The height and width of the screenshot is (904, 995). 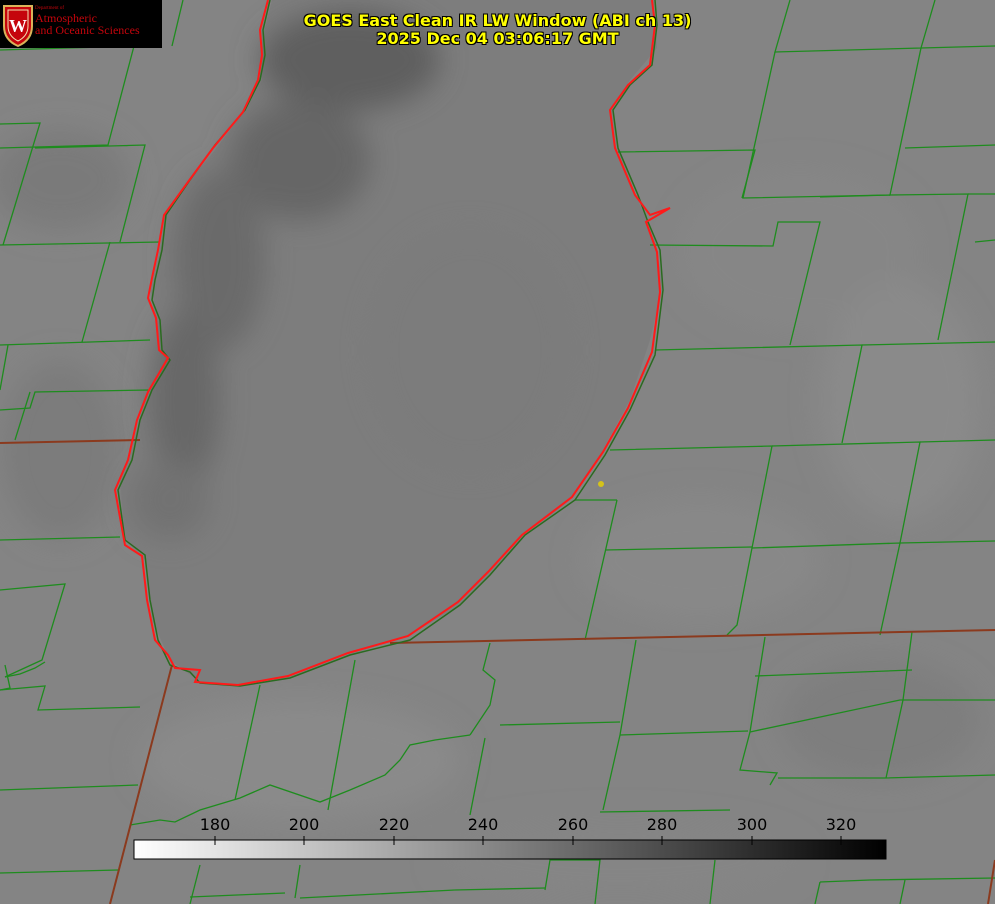 What do you see at coordinates (87, 30) in the screenshot?
I see `logo-line-2: and Oceanic Sciences` at bounding box center [87, 30].